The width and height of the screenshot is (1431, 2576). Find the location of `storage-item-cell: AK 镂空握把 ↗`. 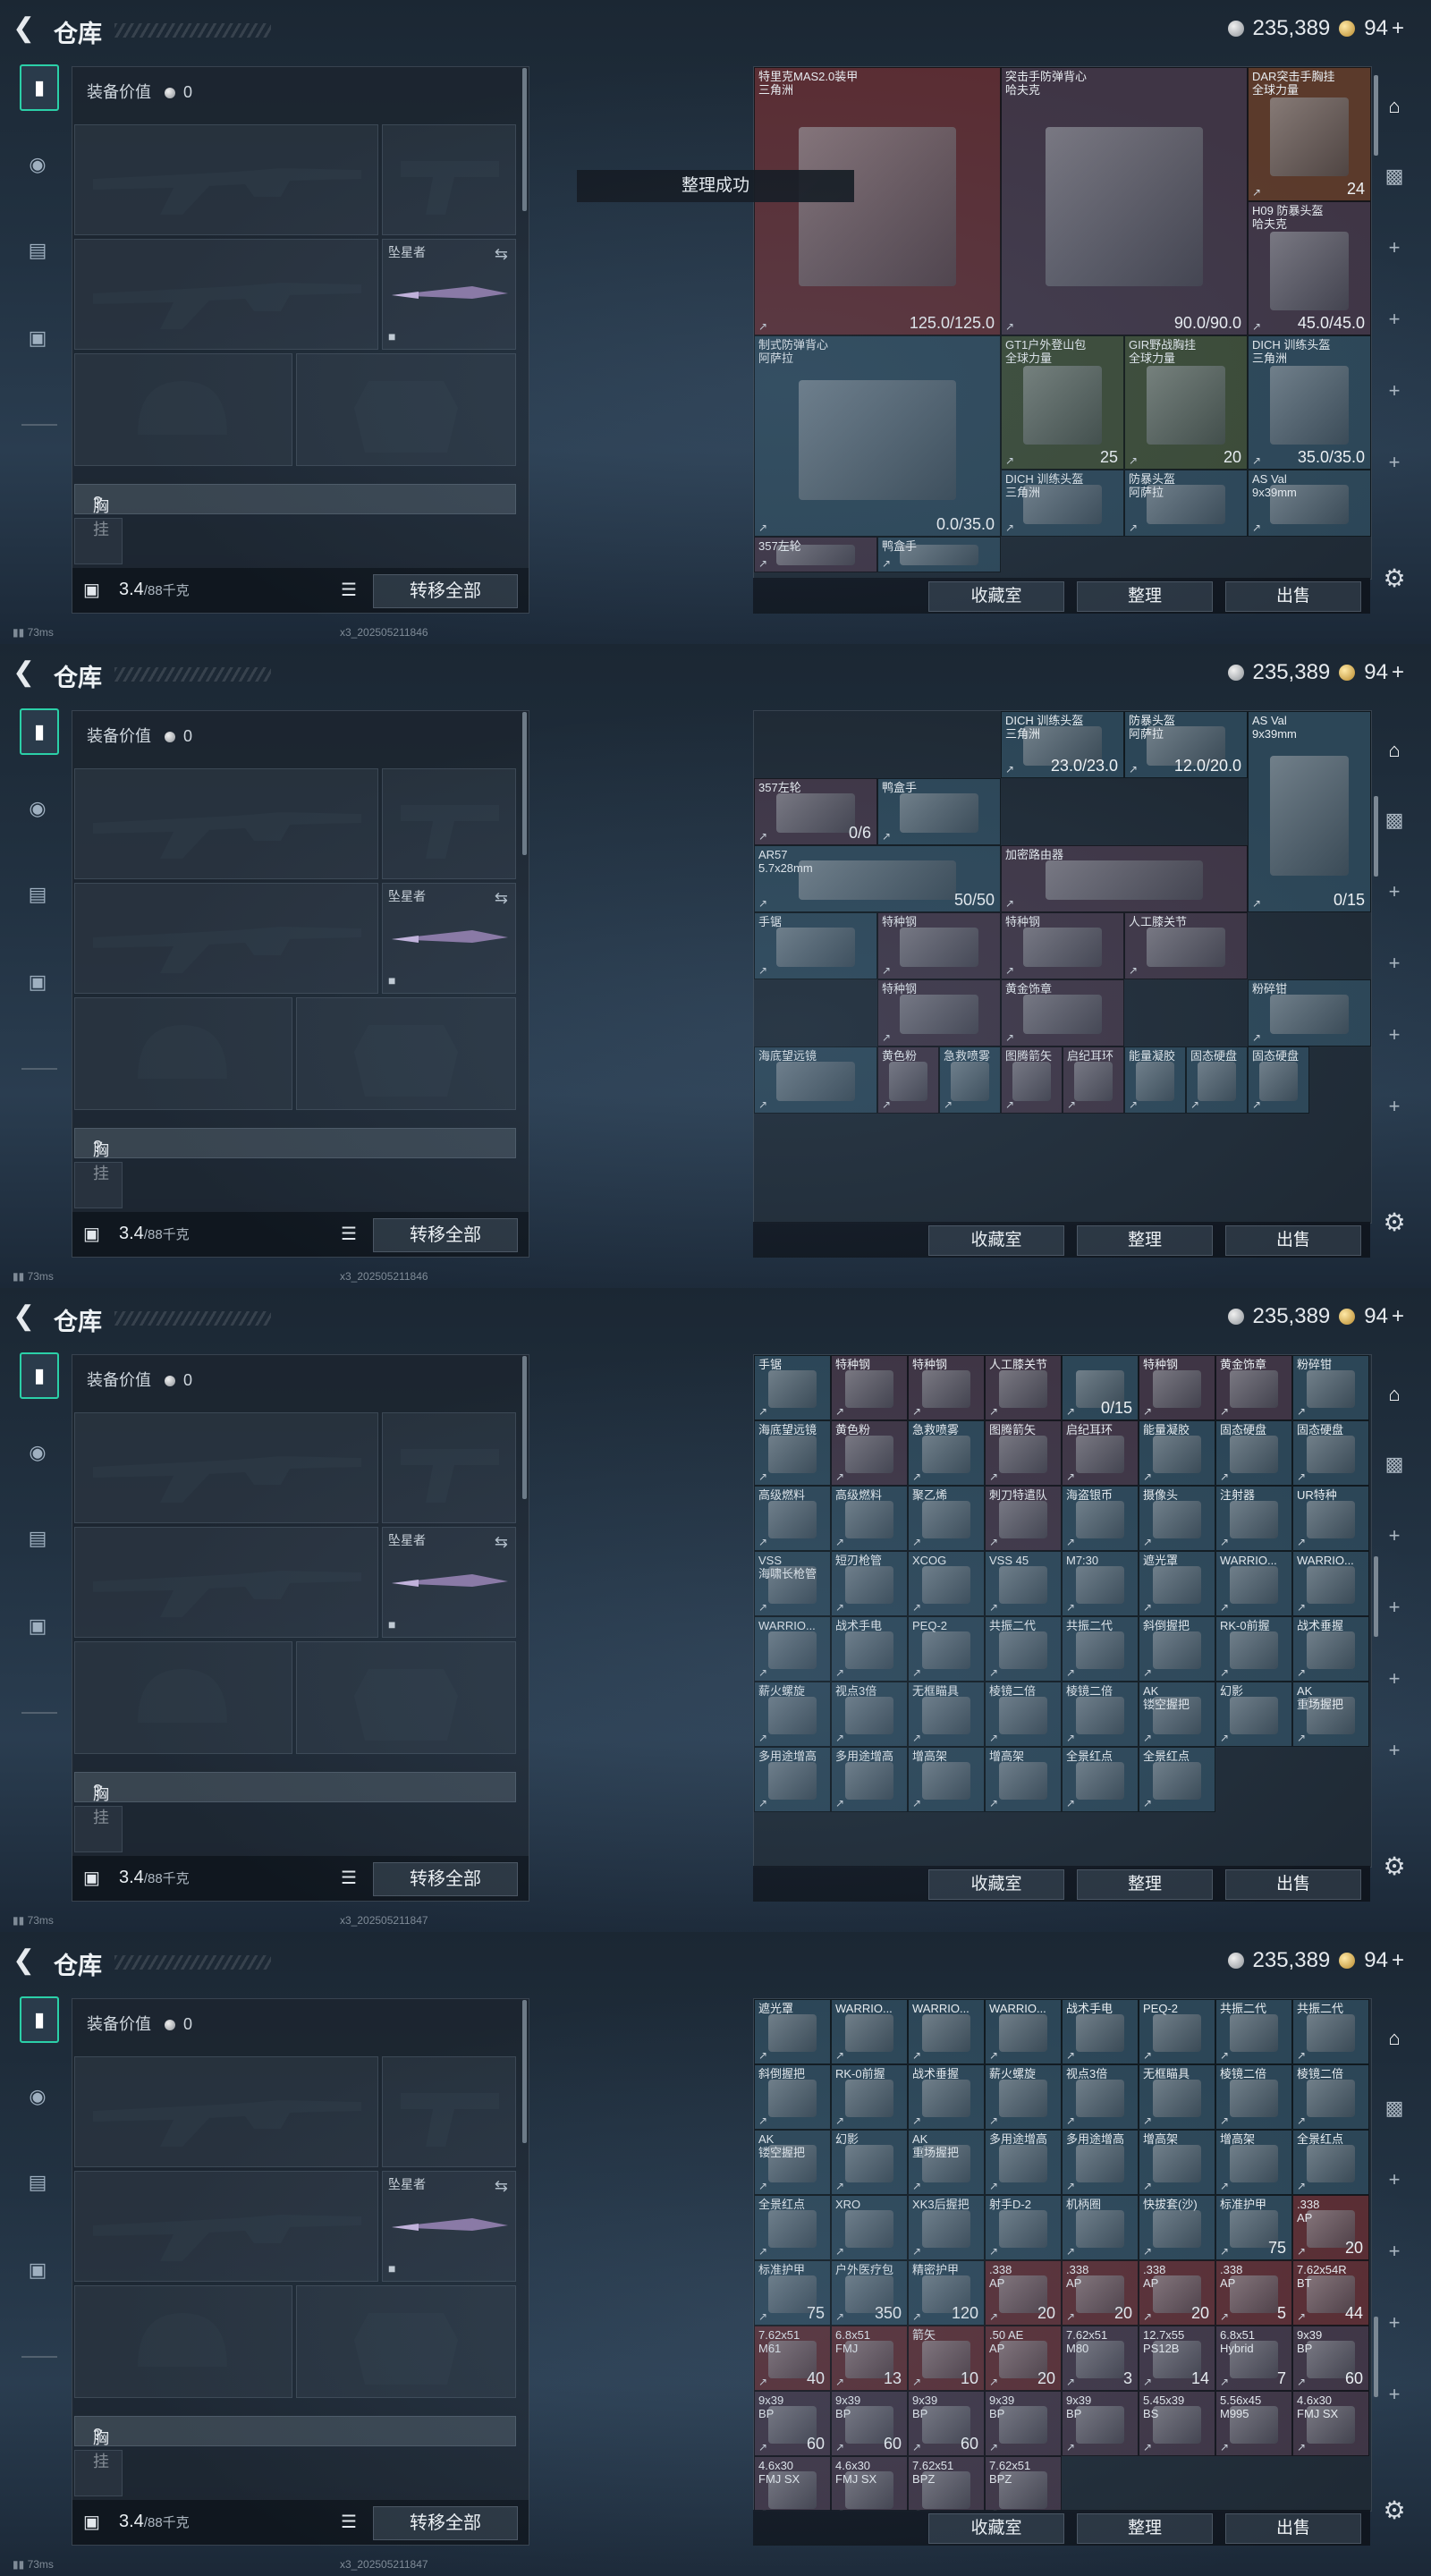

storage-item-cell: AK 镂空握把 ↗ is located at coordinates (1177, 1714).